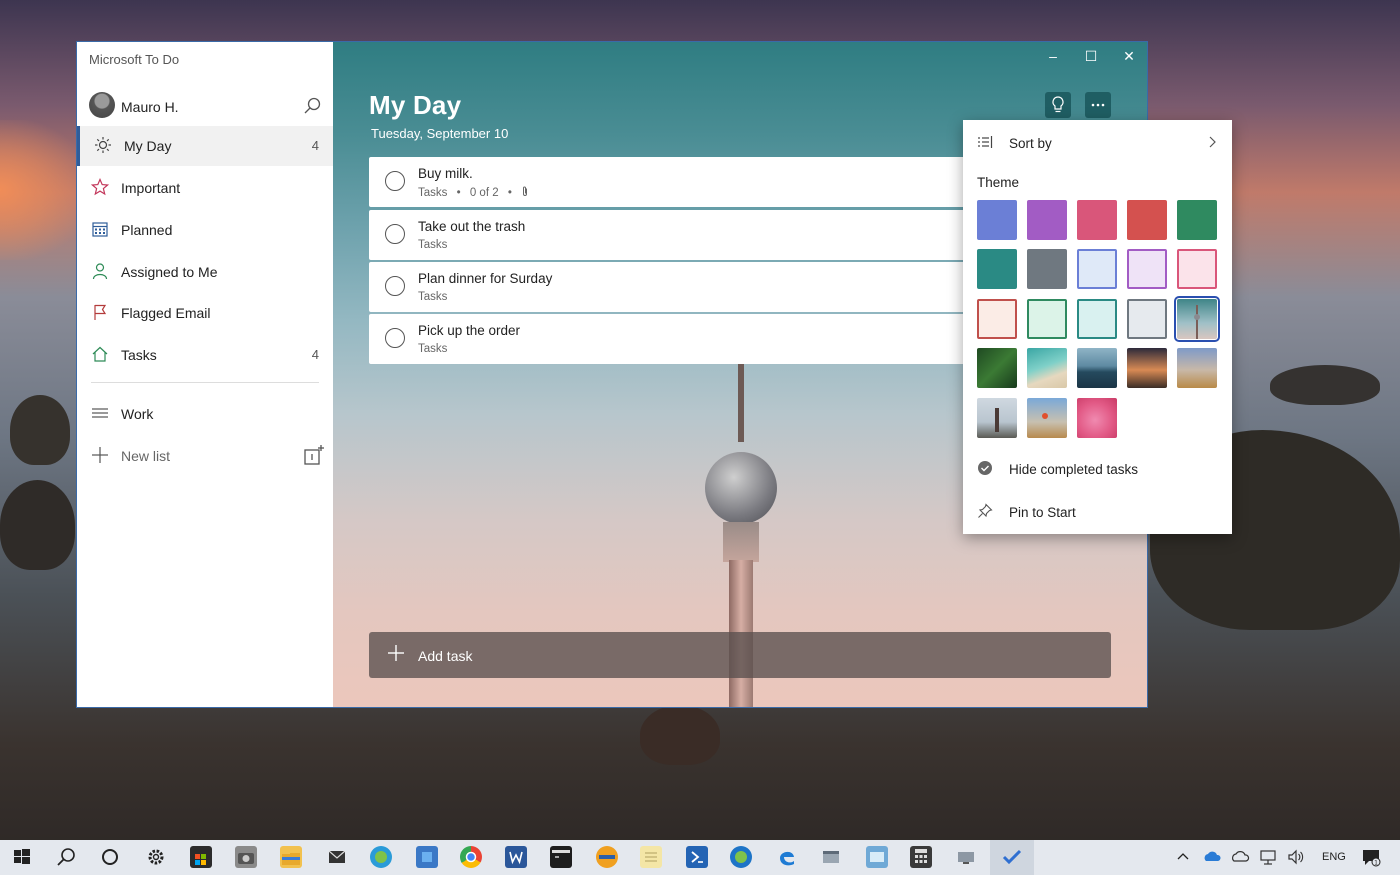 The height and width of the screenshot is (875, 1400). Describe the element at coordinates (471, 857) in the screenshot. I see `chrome-icon` at that location.